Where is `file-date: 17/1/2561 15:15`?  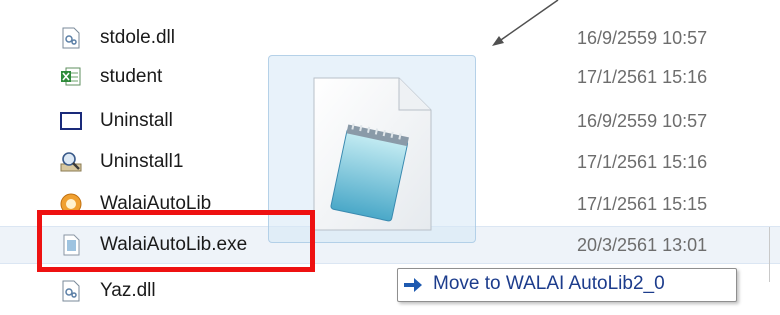 file-date: 17/1/2561 15:15 is located at coordinates (642, 204).